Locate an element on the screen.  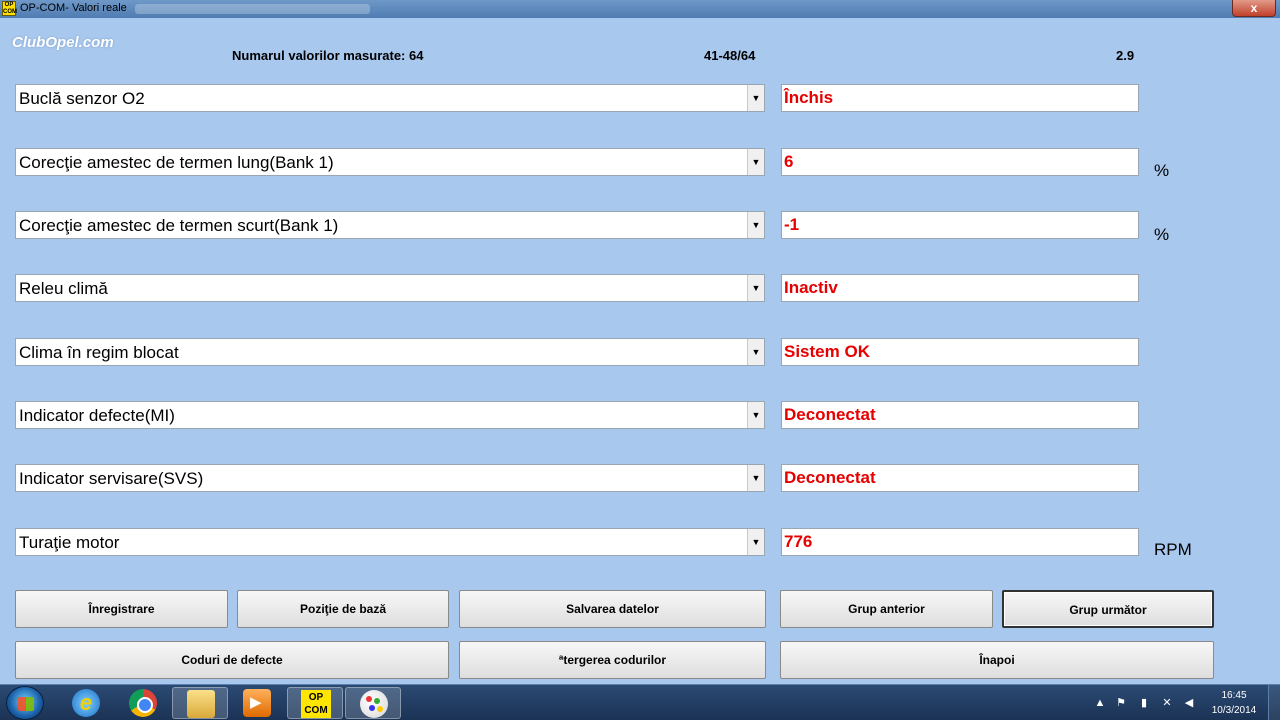
record-button: Înregistrare is located at coordinates (121, 609).